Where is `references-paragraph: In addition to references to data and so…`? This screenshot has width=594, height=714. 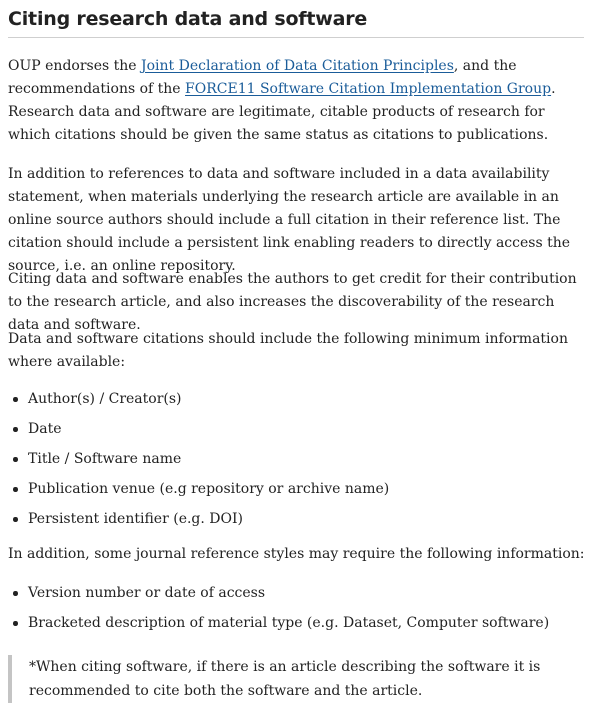
references-paragraph: In addition to references to data and so… is located at coordinates (289, 220).